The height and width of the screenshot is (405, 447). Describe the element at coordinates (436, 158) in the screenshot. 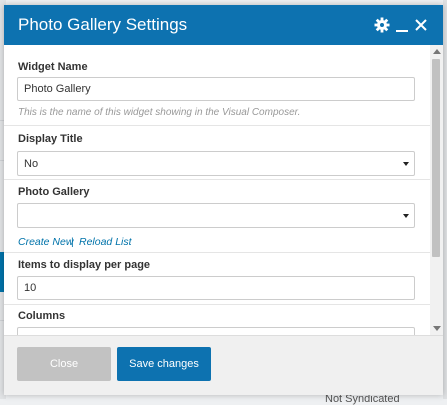

I see `scrollbar-thumb` at that location.